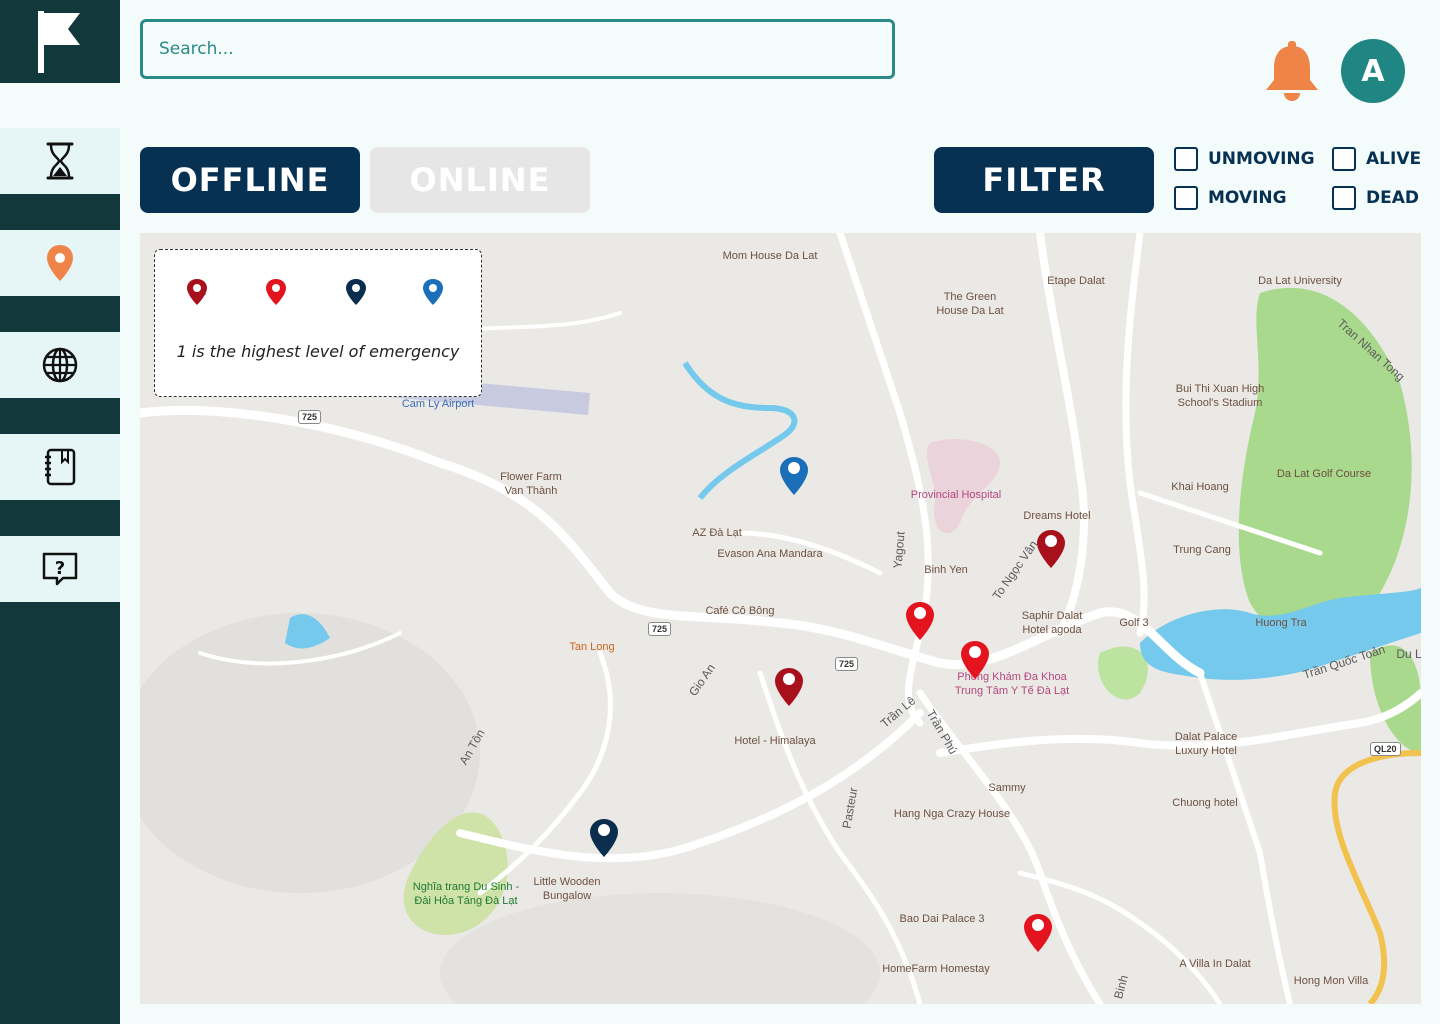 This screenshot has width=1440, height=1024. Describe the element at coordinates (970, 304) in the screenshot. I see `place-label: The Green House Da Lat` at that location.